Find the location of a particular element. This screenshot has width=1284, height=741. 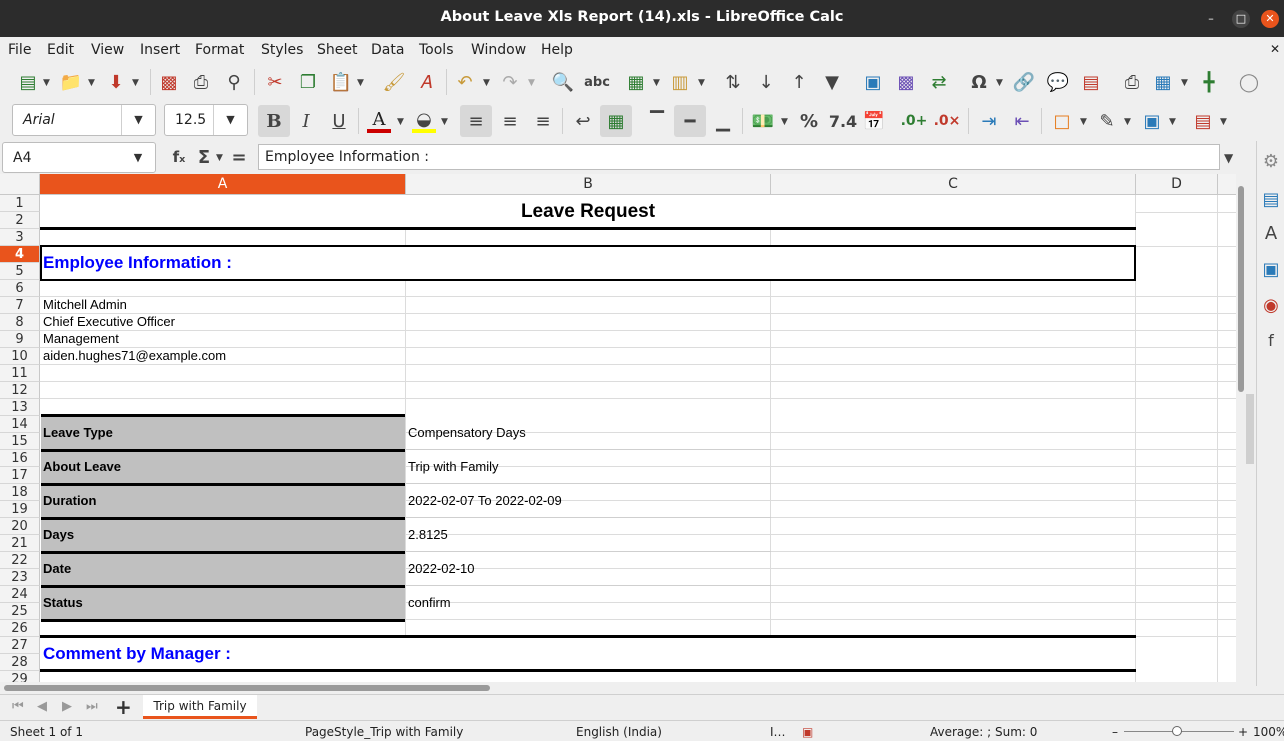

leave-type-label: Leave Type is located at coordinates (78, 432).